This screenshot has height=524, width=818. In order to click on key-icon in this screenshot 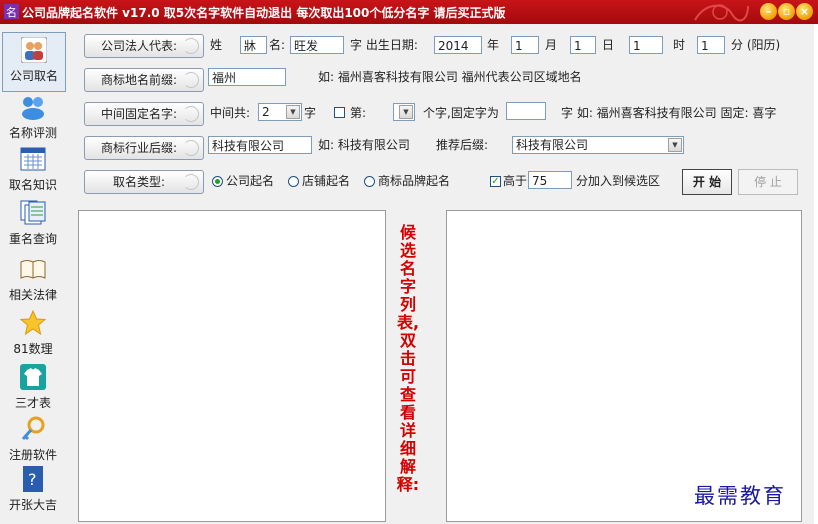, I will do `click(33, 428)`.